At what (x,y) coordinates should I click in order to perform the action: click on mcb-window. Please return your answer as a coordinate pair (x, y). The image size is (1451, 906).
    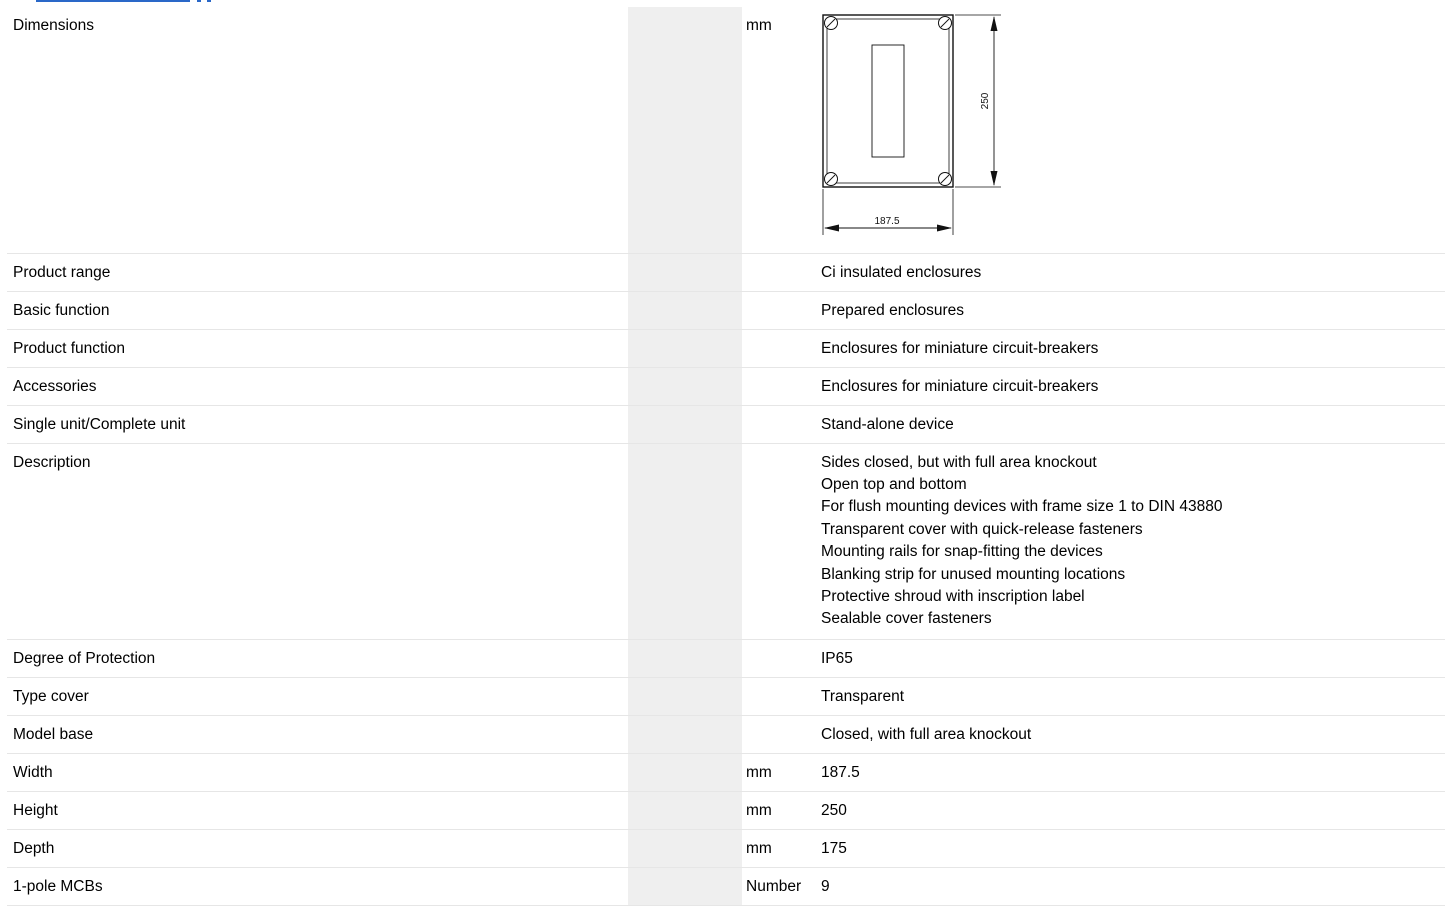
    Looking at the image, I should click on (888, 101).